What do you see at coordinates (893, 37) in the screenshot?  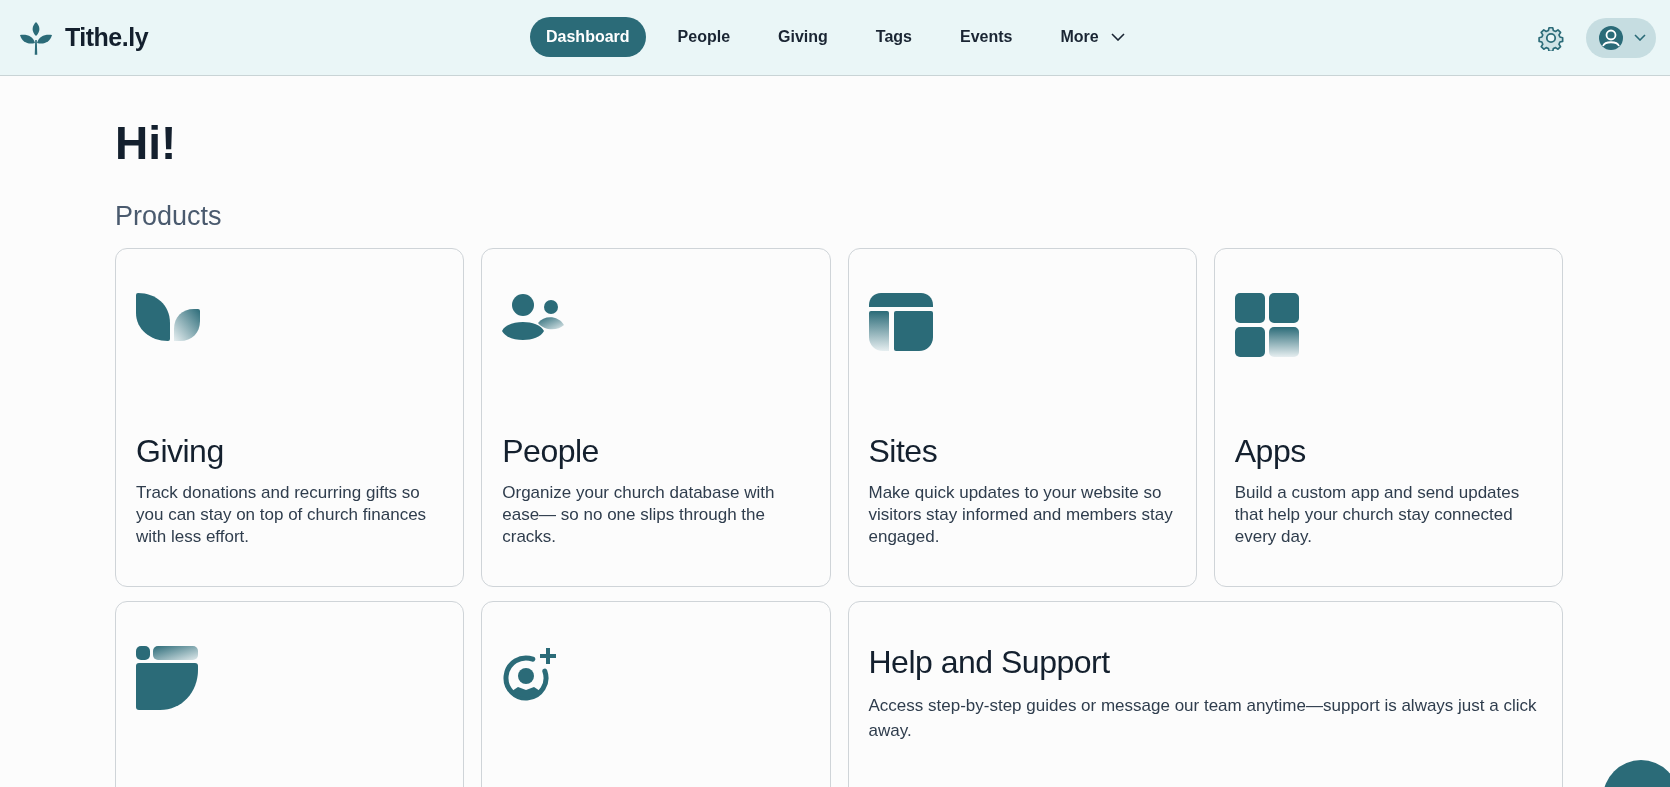 I see `nav-tab: Tags` at bounding box center [893, 37].